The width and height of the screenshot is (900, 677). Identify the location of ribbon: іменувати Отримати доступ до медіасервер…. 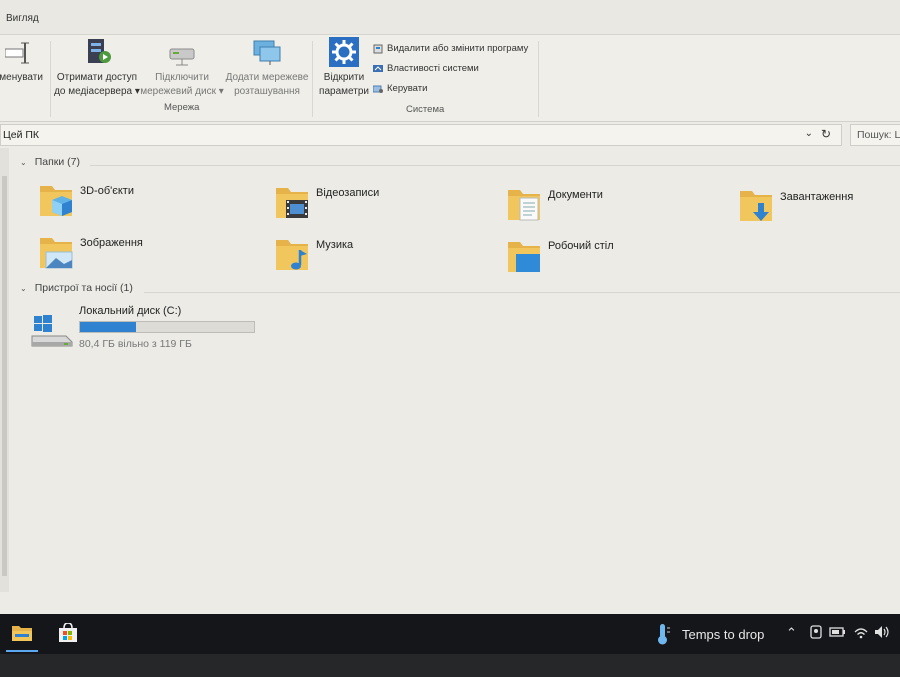
(450, 78).